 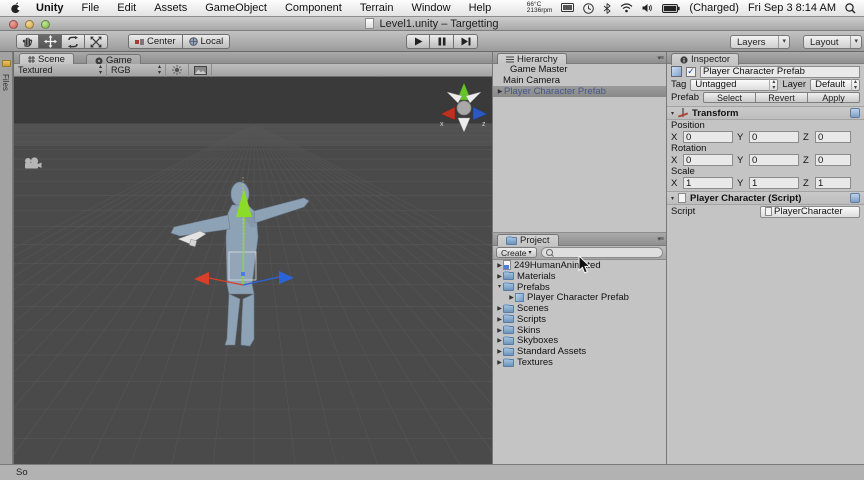 I want to click on gameobject-name-field, so click(x=780, y=71).